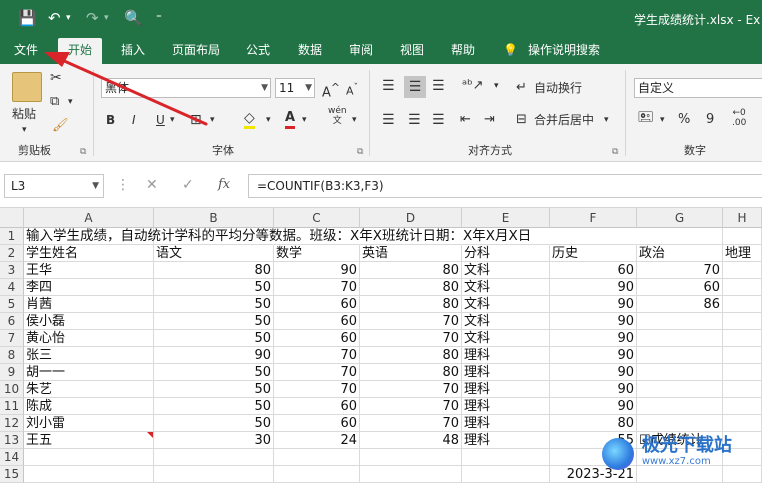 The height and width of the screenshot is (494, 762). What do you see at coordinates (742, 218) in the screenshot?
I see `column-header-h: H` at bounding box center [742, 218].